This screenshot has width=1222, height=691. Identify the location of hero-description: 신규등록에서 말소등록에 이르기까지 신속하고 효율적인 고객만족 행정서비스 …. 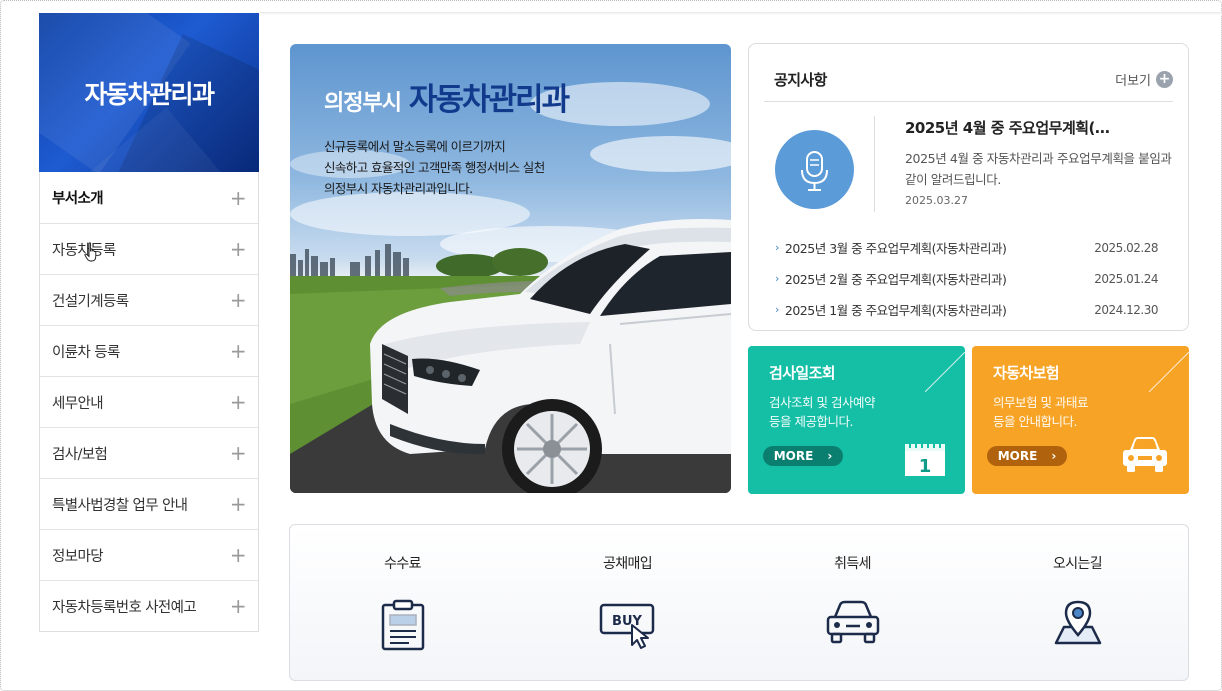
(434, 167).